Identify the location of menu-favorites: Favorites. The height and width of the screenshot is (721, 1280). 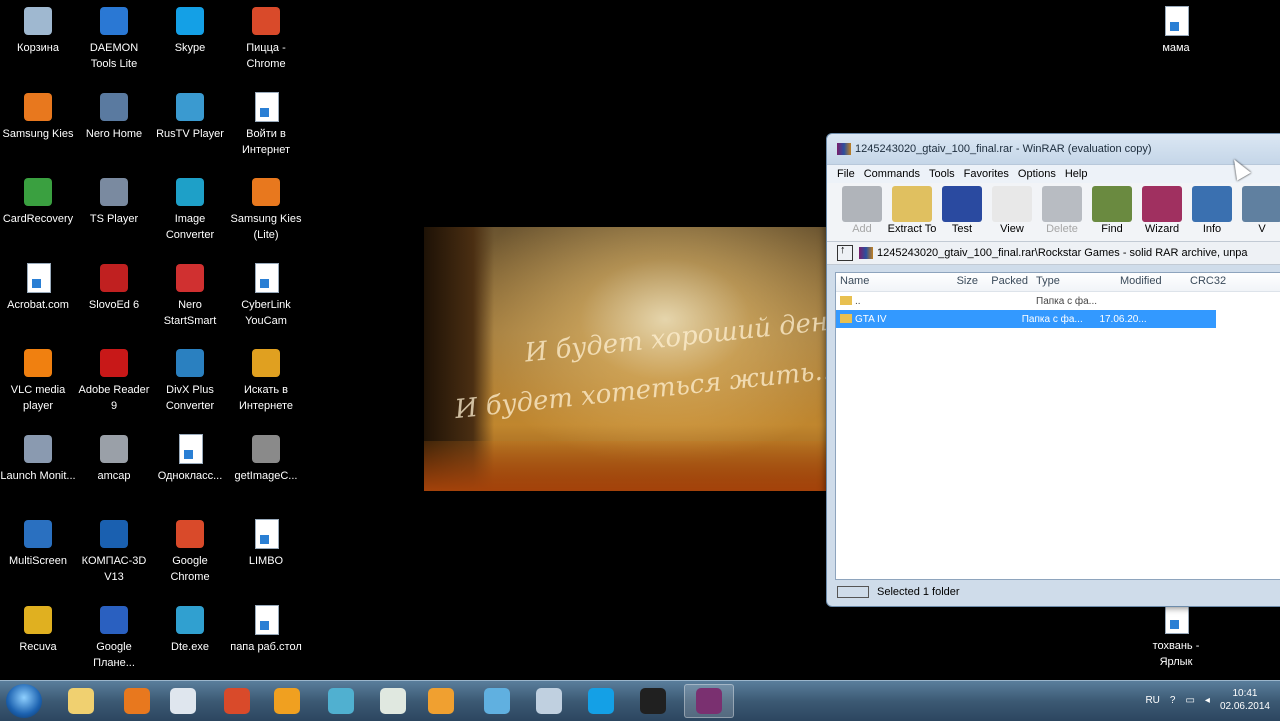
(986, 174).